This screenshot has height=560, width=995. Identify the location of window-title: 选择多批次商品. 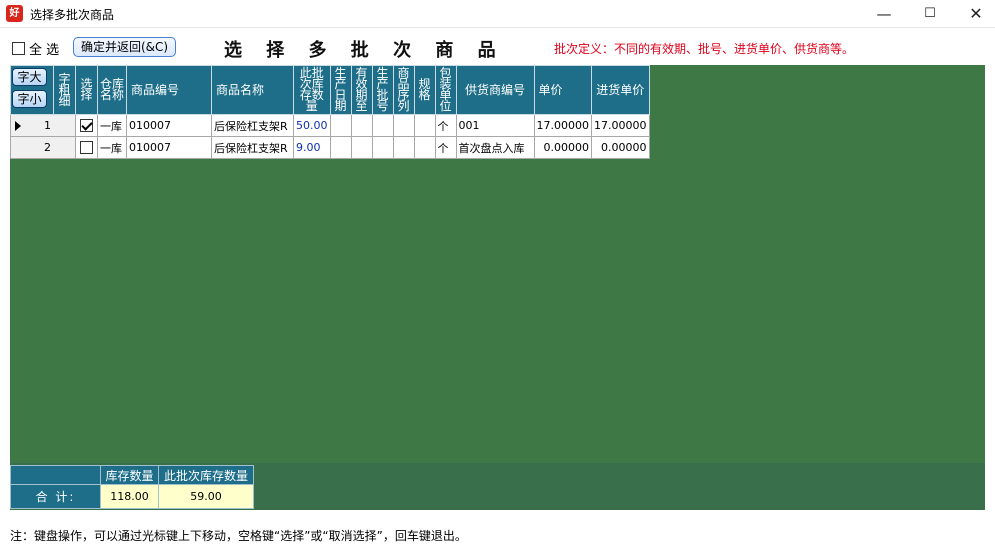
(72, 15).